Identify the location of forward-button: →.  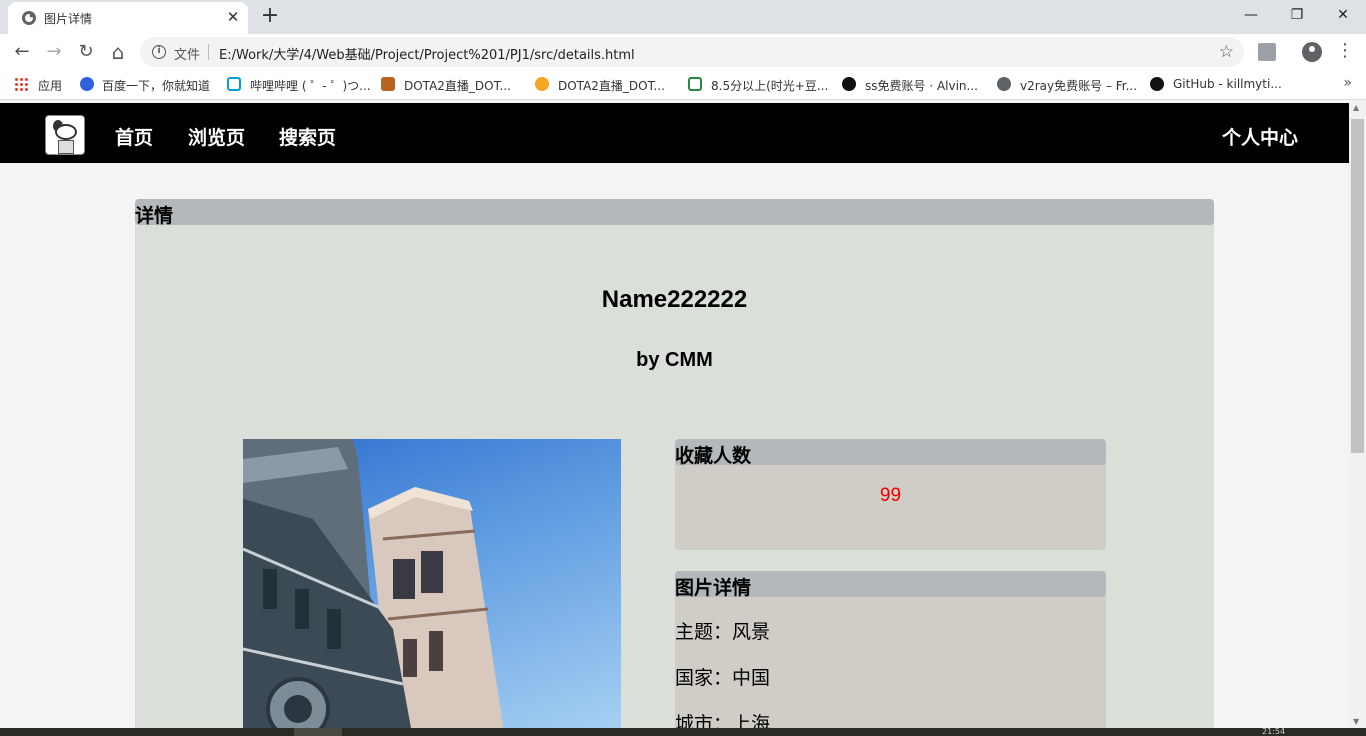
(54, 52).